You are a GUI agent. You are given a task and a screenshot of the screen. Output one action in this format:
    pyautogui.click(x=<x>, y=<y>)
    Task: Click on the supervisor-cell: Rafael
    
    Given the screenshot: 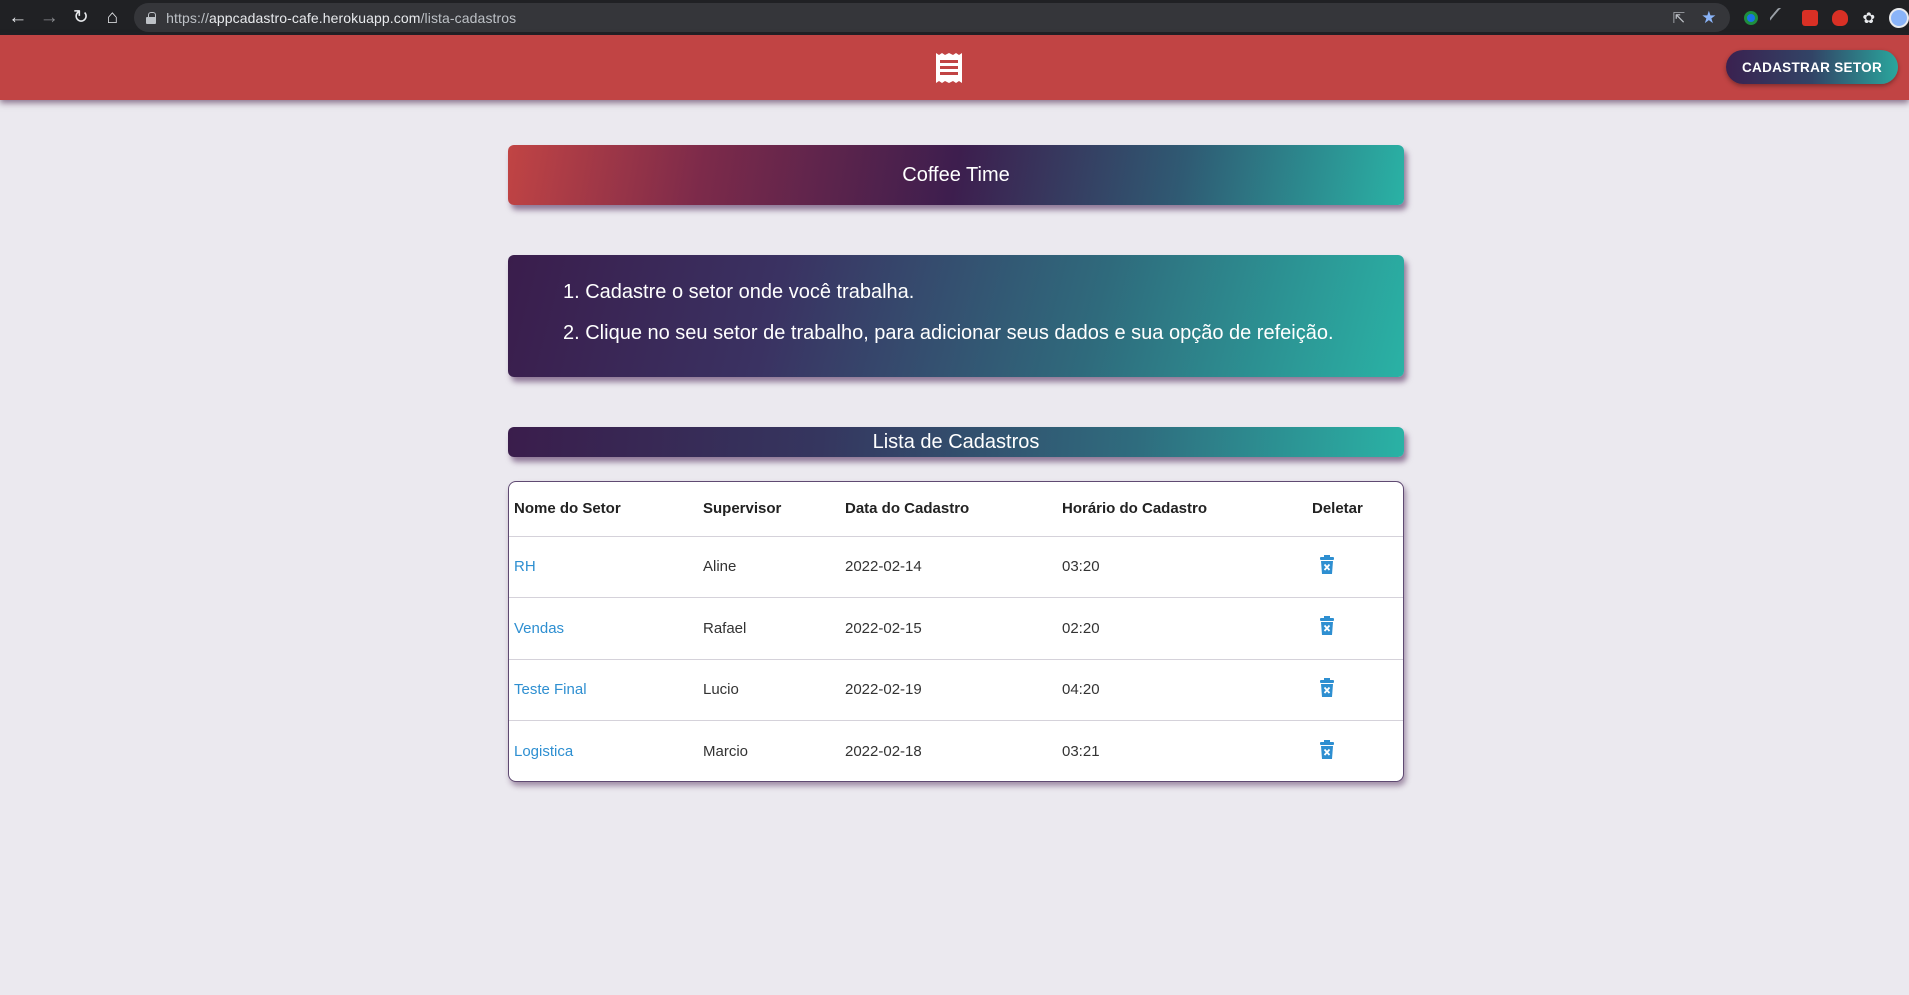 What is the action you would take?
    pyautogui.click(x=769, y=628)
    